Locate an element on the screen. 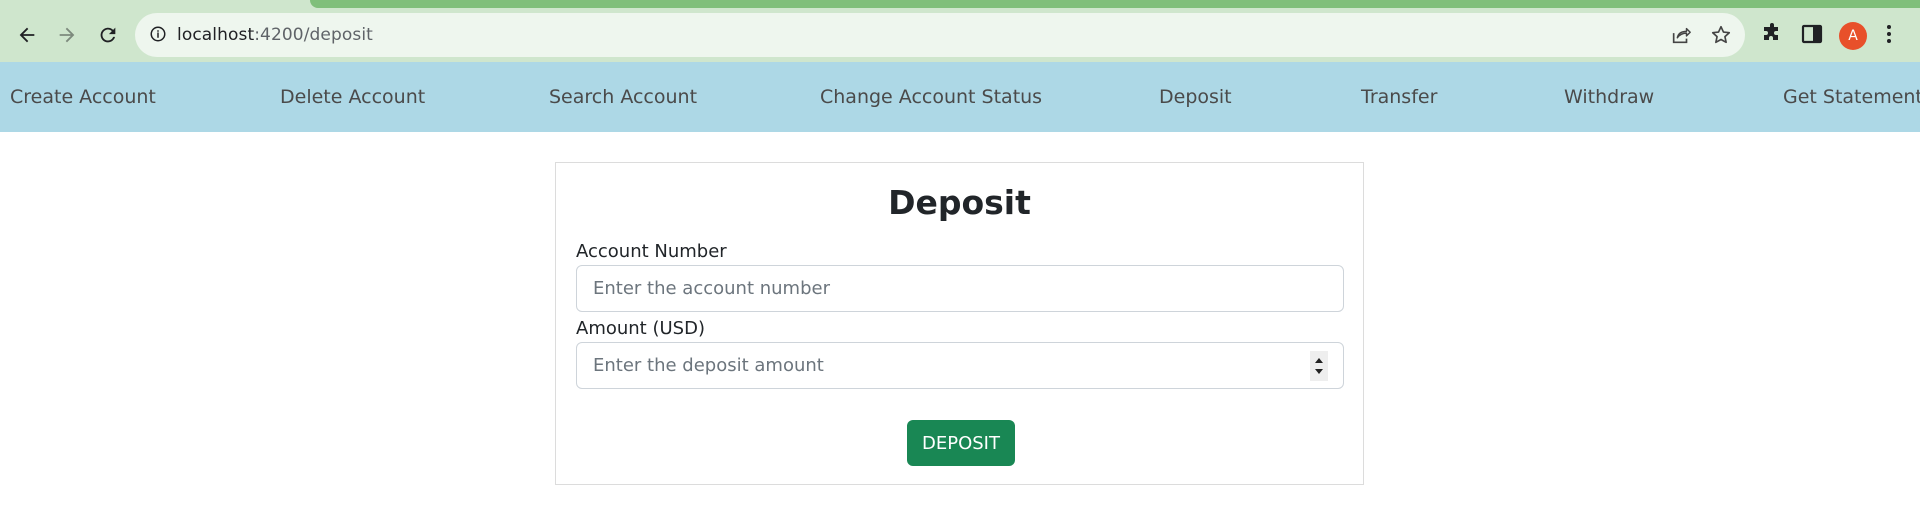 Image resolution: width=1920 pixels, height=527 pixels. form-title: Deposit is located at coordinates (959, 202).